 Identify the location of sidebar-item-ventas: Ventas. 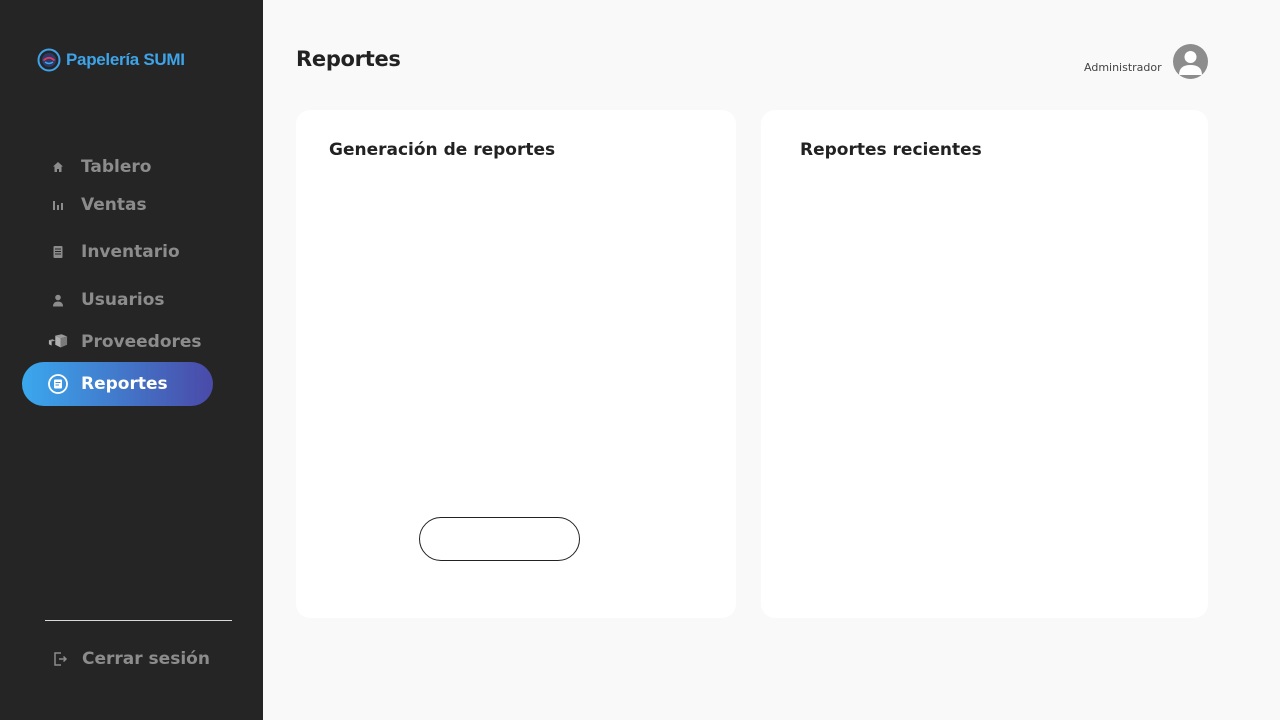
(117, 205).